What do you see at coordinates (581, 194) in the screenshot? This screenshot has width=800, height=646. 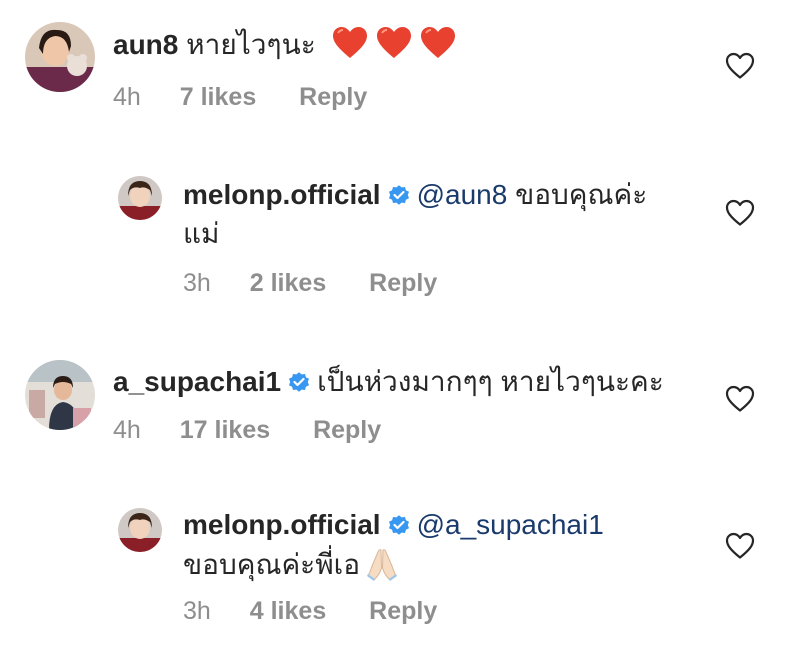 I see `comment-body: ขอบคุณค่ะ` at bounding box center [581, 194].